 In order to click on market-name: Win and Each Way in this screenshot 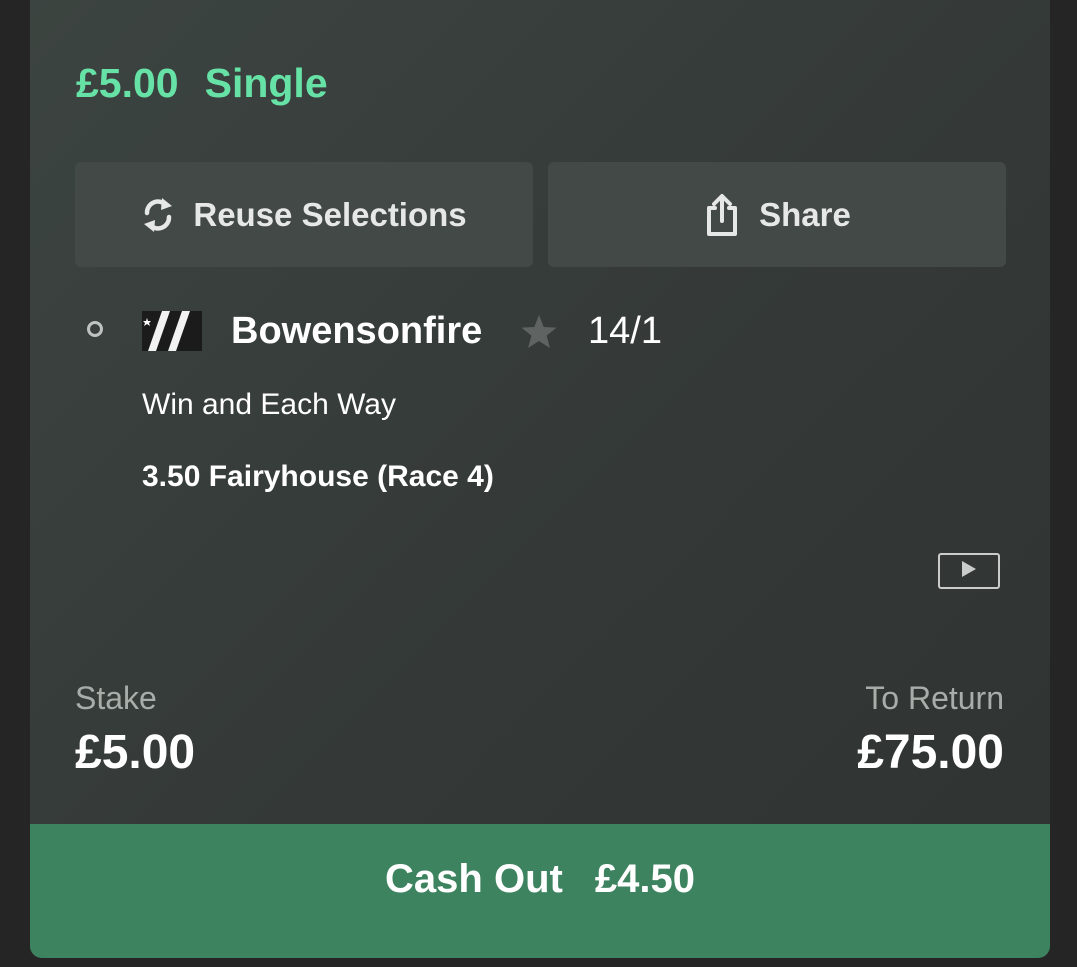, I will do `click(269, 404)`.